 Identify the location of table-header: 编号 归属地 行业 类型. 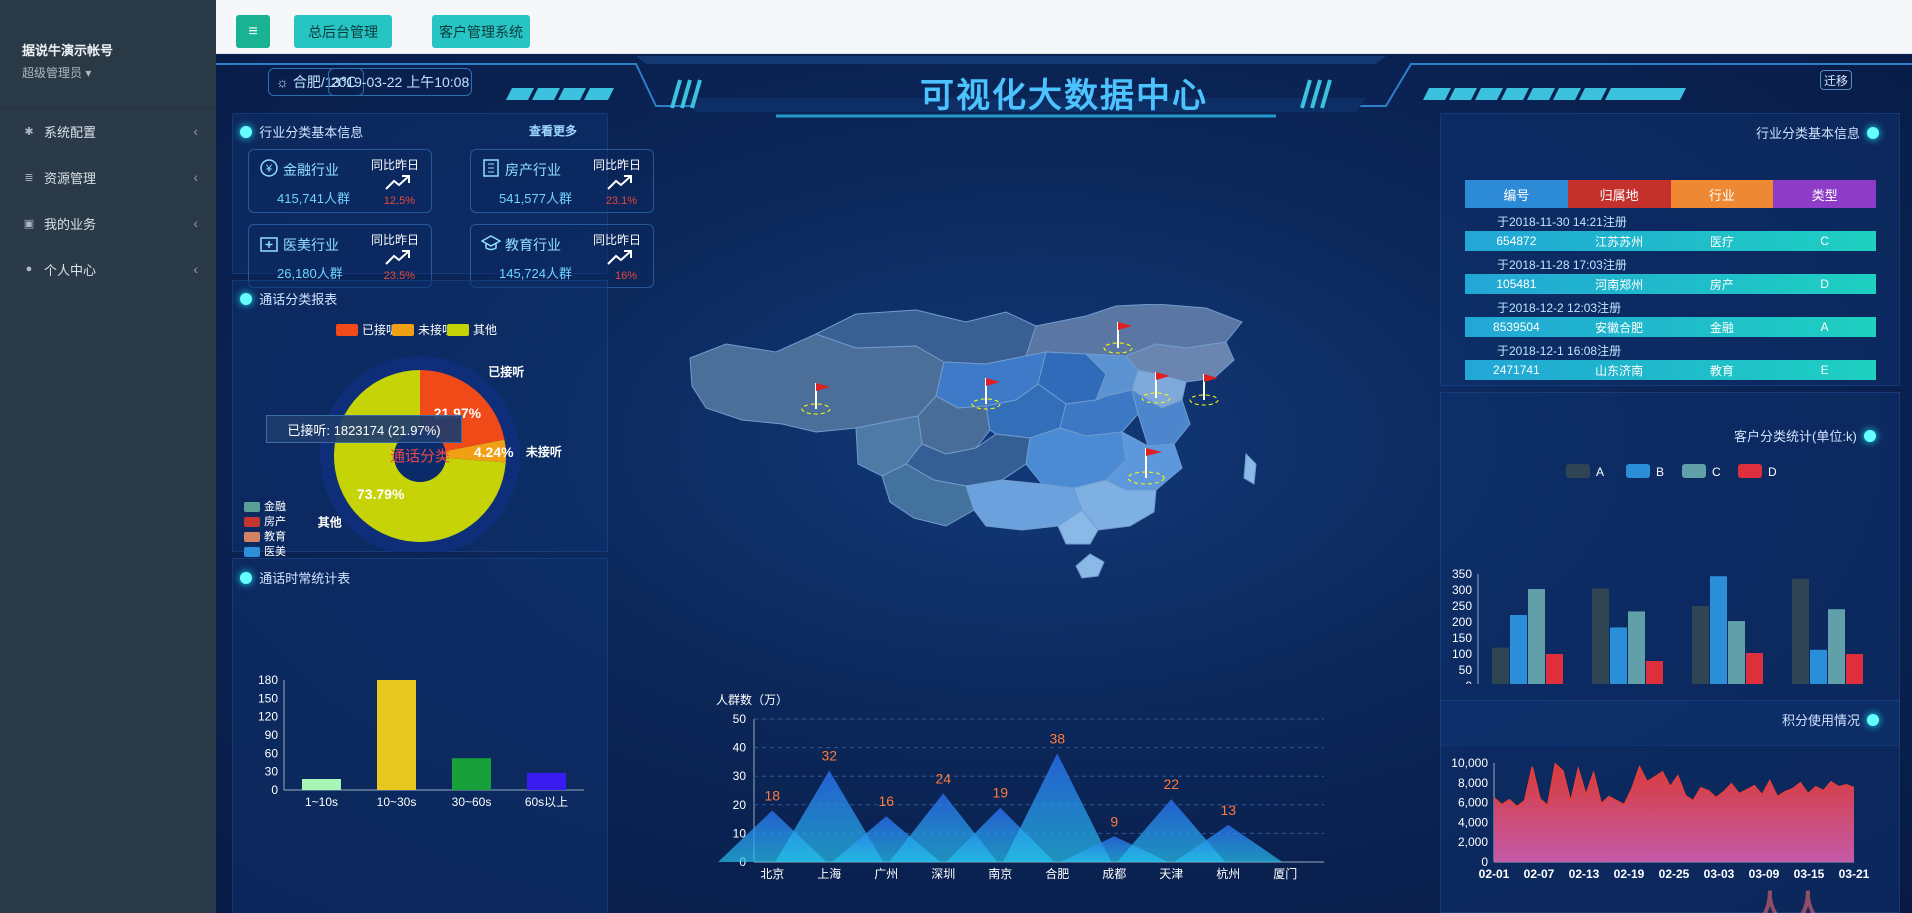
(1670, 194).